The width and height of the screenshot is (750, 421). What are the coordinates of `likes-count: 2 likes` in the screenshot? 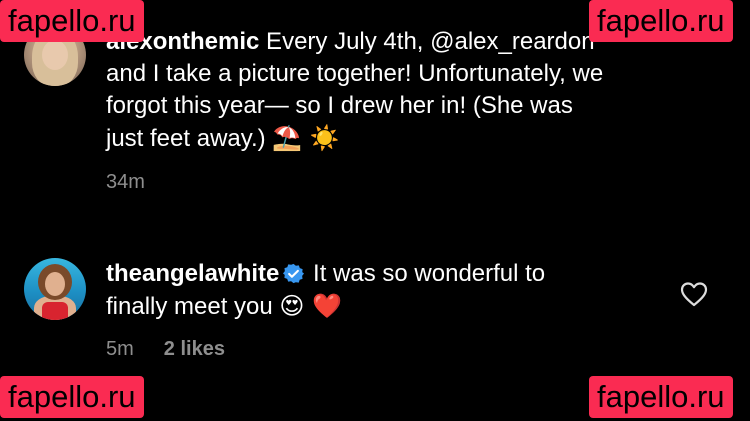 It's located at (194, 349).